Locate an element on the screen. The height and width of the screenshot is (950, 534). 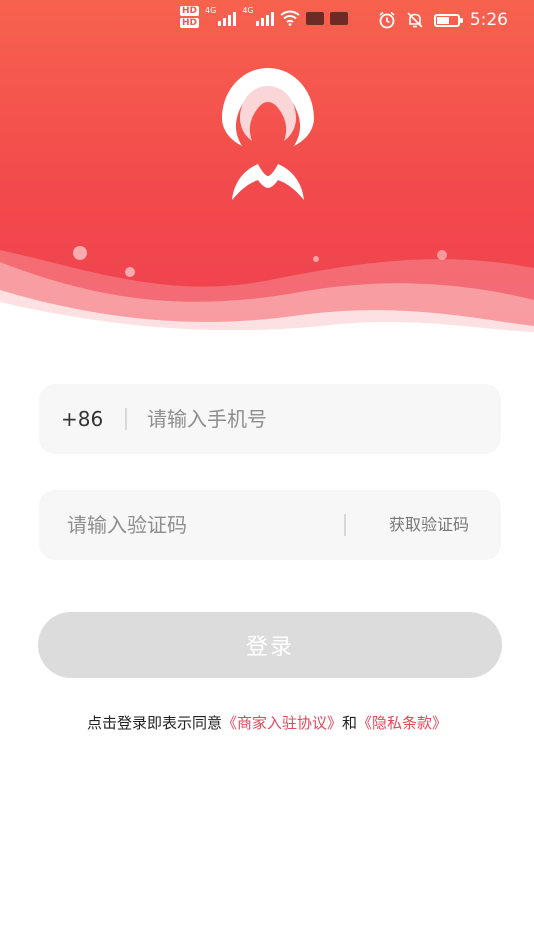
merchant-agreement-link: 《商家入驻协议》 is located at coordinates (282, 723).